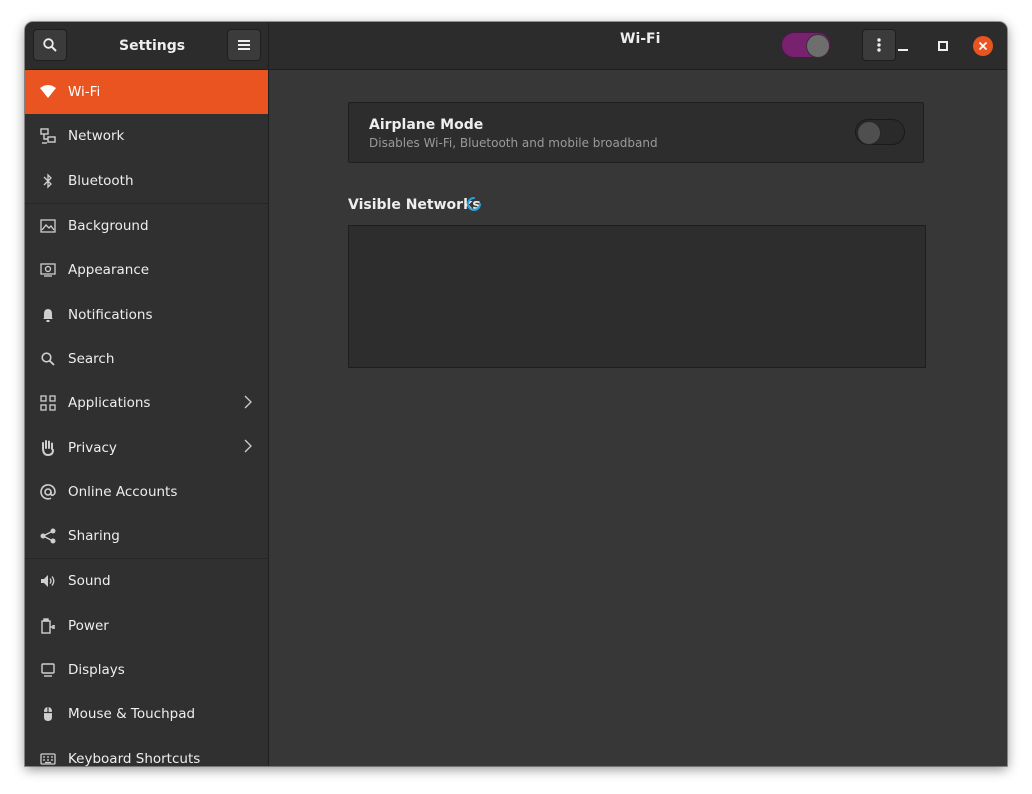 The height and width of the screenshot is (794, 1032). Describe the element at coordinates (48, 92) in the screenshot. I see `wifi-icon` at that location.